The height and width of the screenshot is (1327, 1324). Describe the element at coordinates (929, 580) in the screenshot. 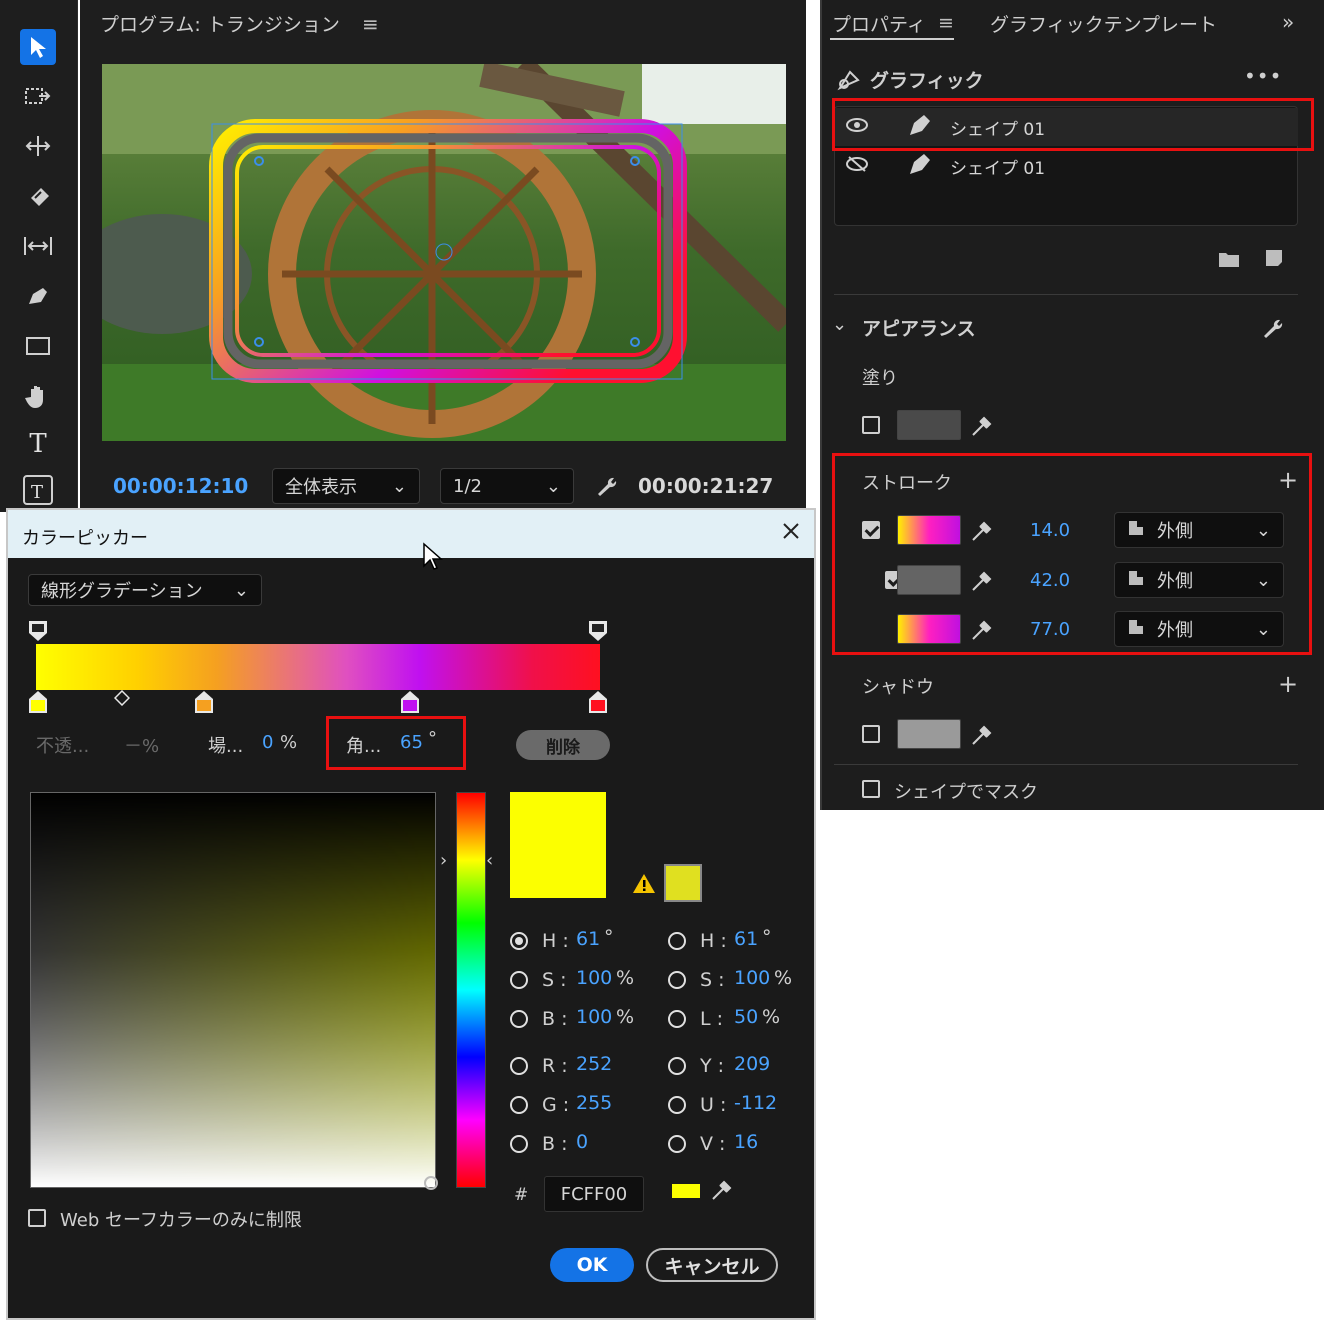

I see `stroke-2-swatch` at that location.